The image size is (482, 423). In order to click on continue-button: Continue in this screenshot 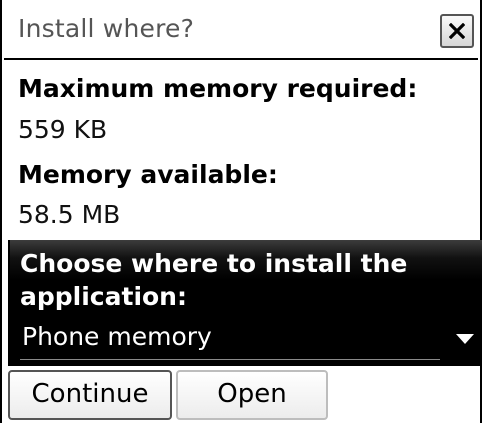, I will do `click(90, 395)`.